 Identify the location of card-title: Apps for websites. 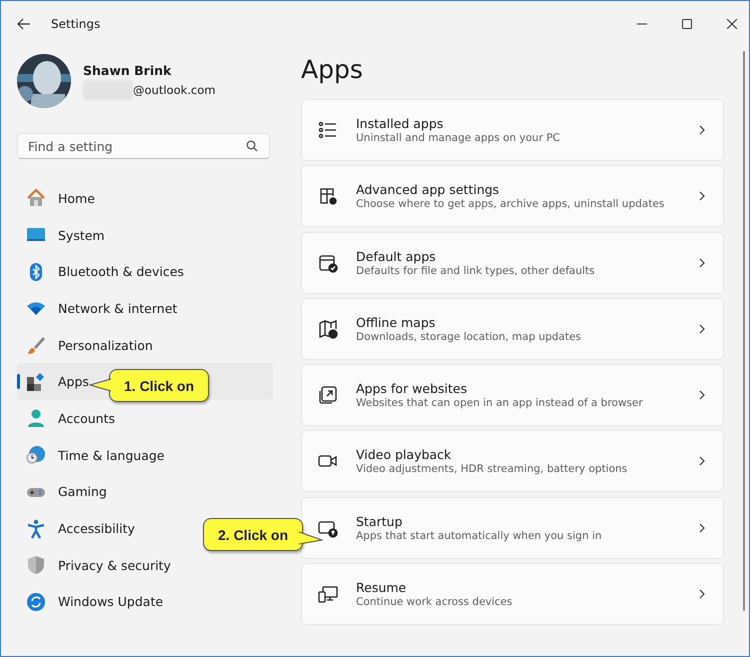
(412, 388).